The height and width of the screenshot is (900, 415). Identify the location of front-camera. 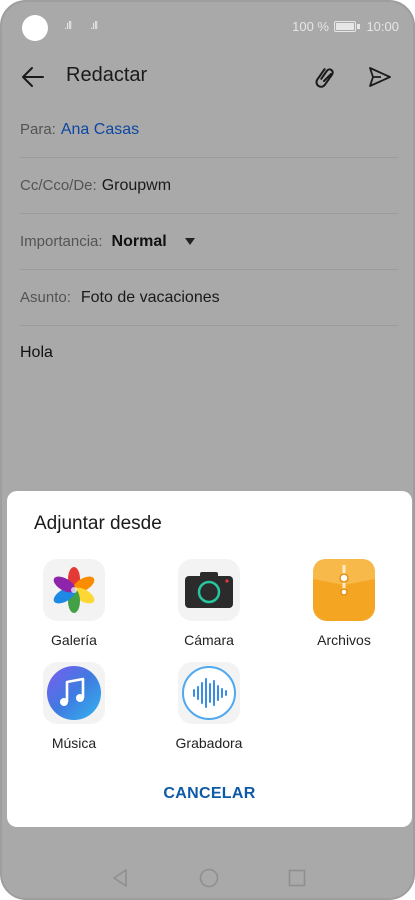
(35, 28).